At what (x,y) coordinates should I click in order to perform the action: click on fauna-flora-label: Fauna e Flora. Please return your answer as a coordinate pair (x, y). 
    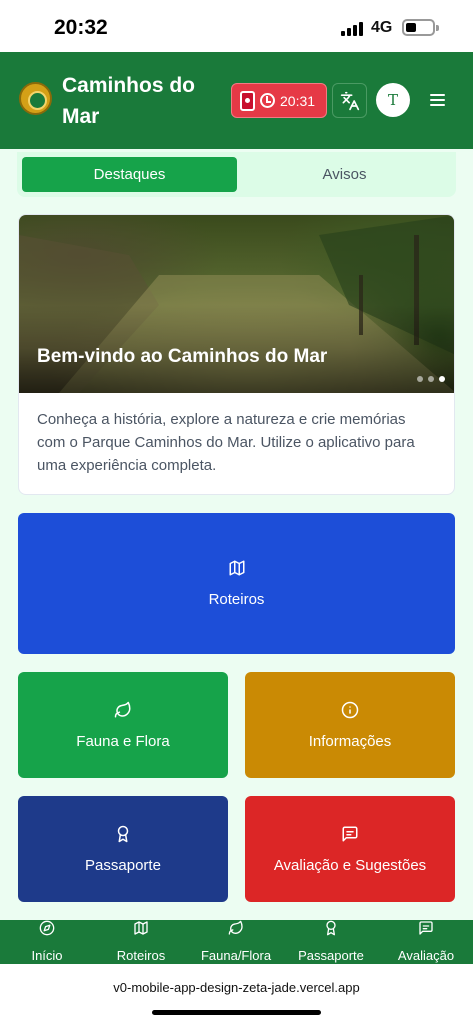
    Looking at the image, I should click on (123, 741).